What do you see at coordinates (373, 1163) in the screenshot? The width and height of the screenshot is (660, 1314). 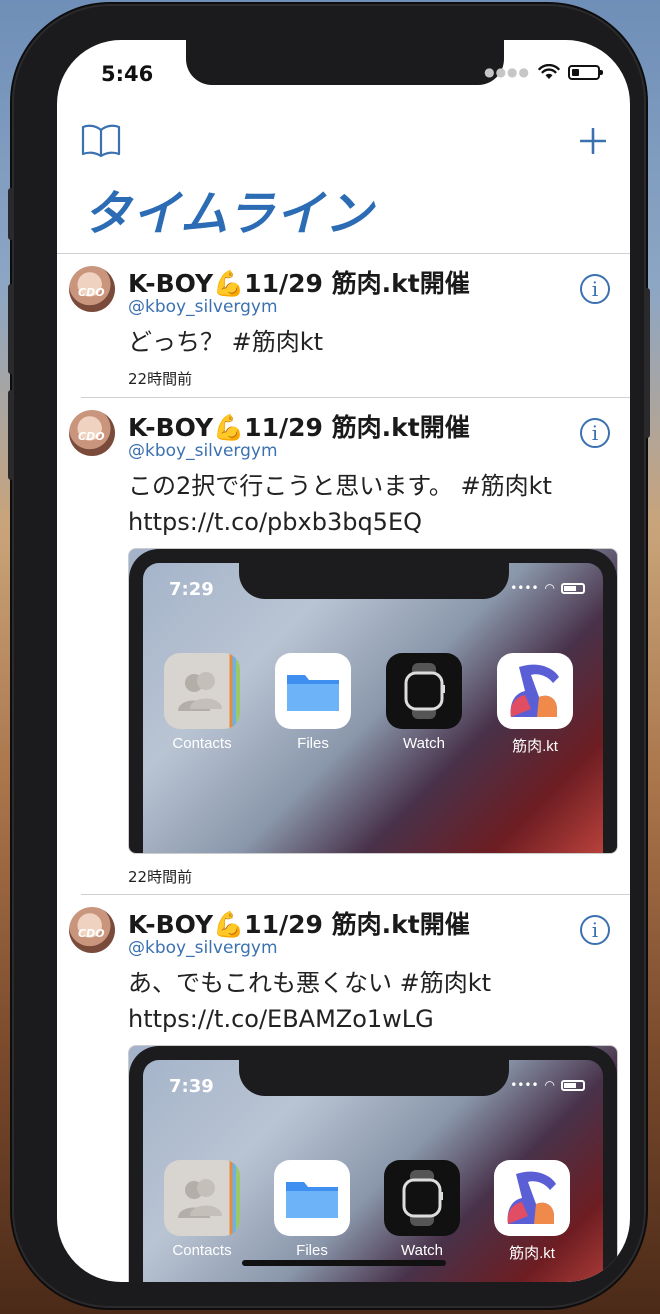 I see `post-image: 7:39 •••• ◠ Contacts Files Watch 筋肉.kt` at bounding box center [373, 1163].